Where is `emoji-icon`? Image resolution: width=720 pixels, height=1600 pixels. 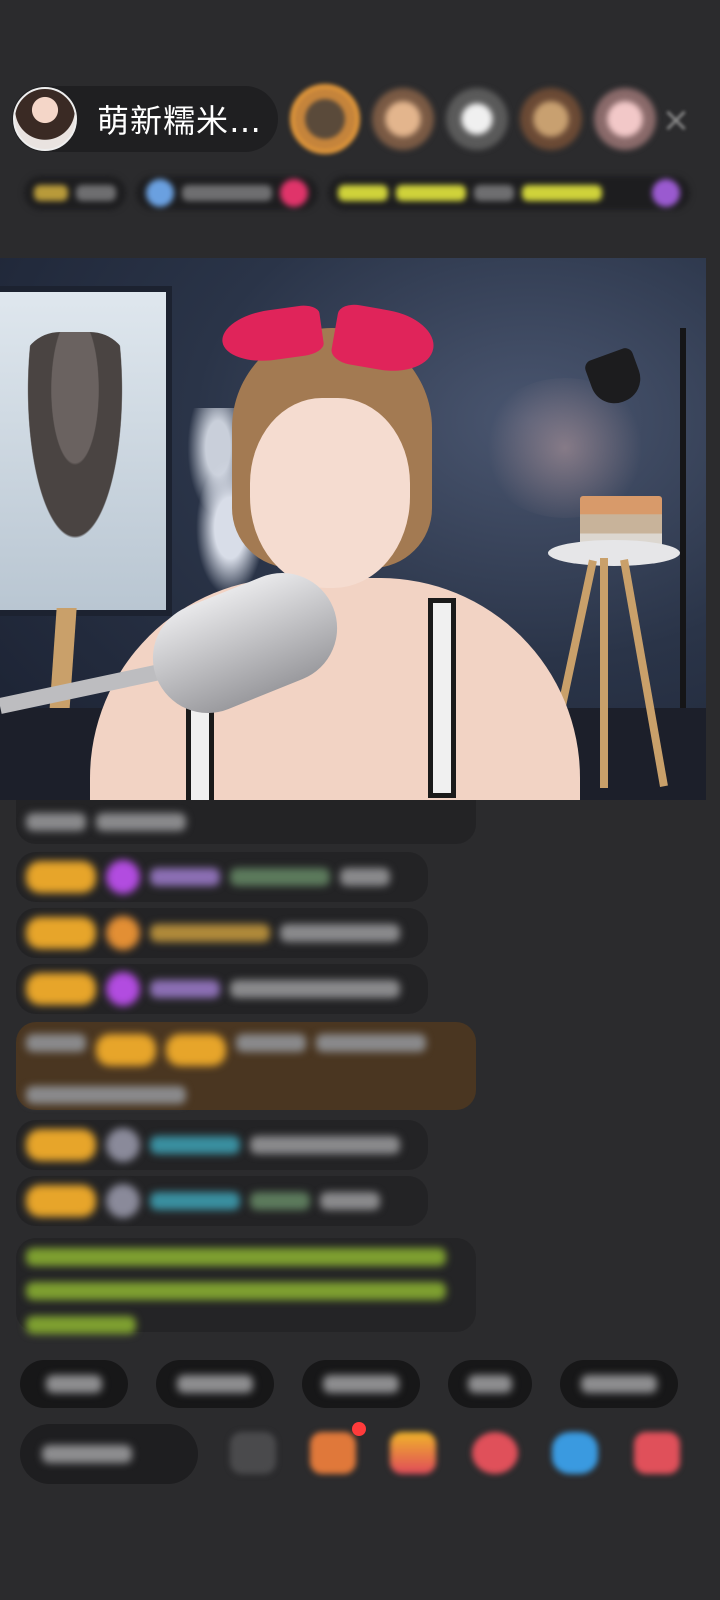 emoji-icon is located at coordinates (253, 1453).